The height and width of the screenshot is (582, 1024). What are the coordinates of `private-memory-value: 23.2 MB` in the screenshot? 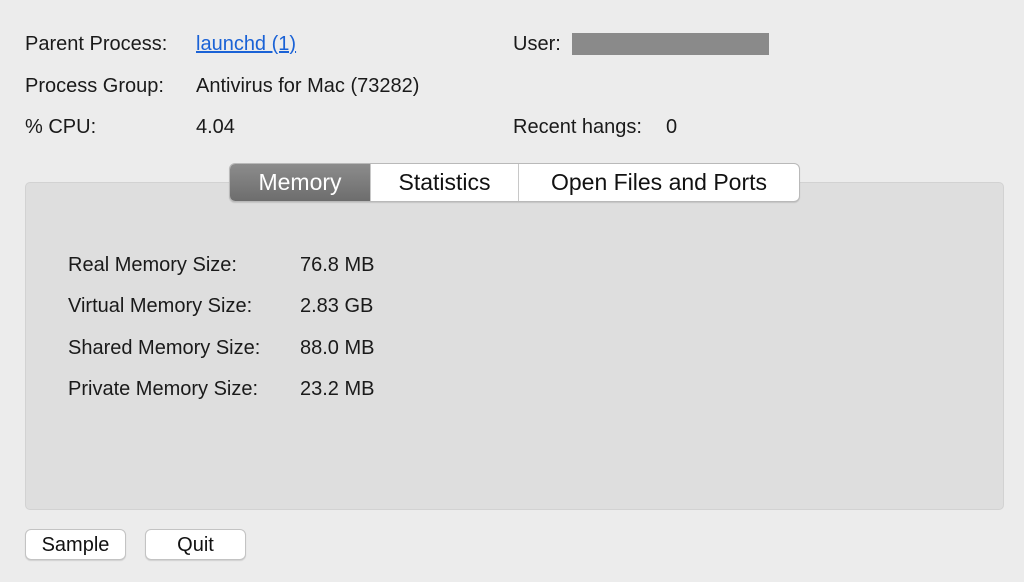 It's located at (337, 389).